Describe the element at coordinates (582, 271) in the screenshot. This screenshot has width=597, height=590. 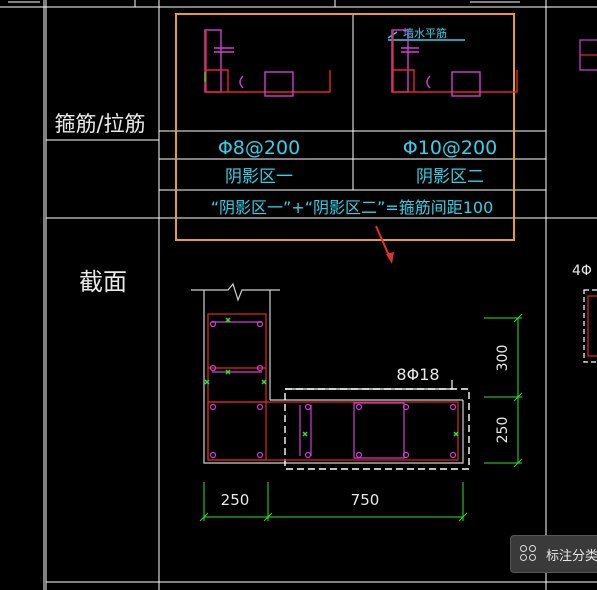
I see `right-edge-label: 4Φ` at that location.